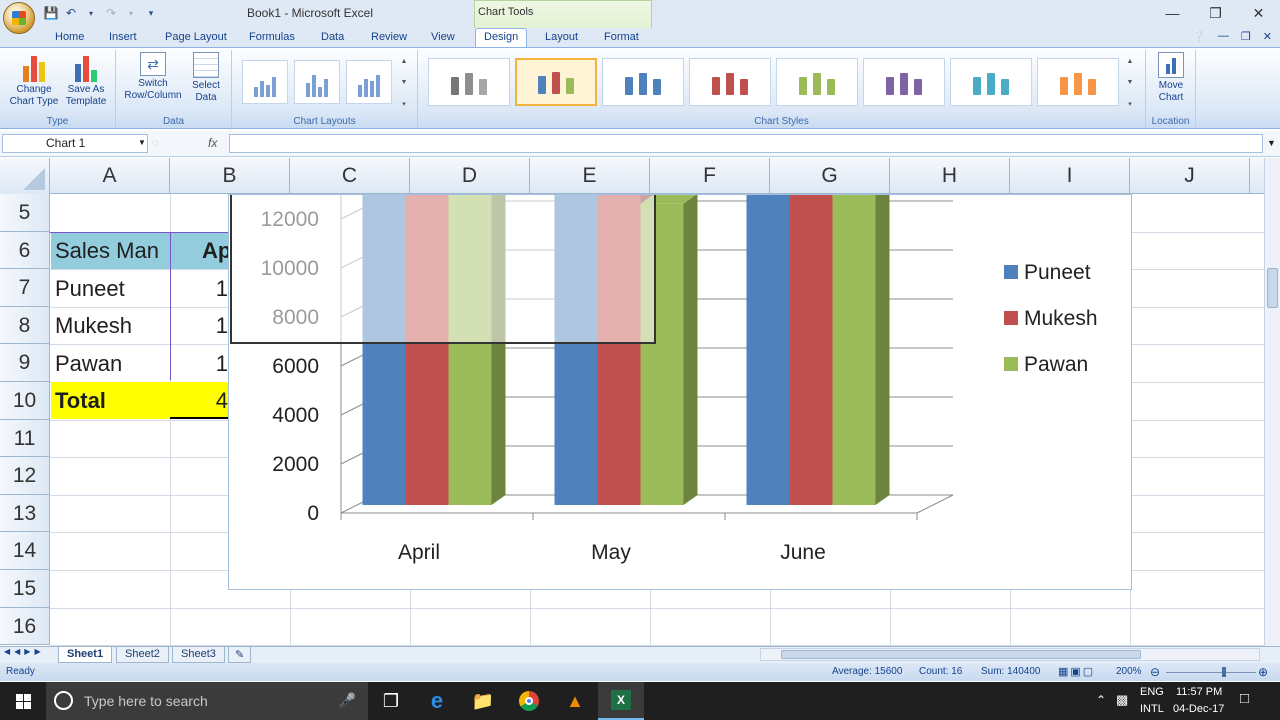 The image size is (1280, 720). I want to click on cancel-icon: ◌, so click(155, 143).